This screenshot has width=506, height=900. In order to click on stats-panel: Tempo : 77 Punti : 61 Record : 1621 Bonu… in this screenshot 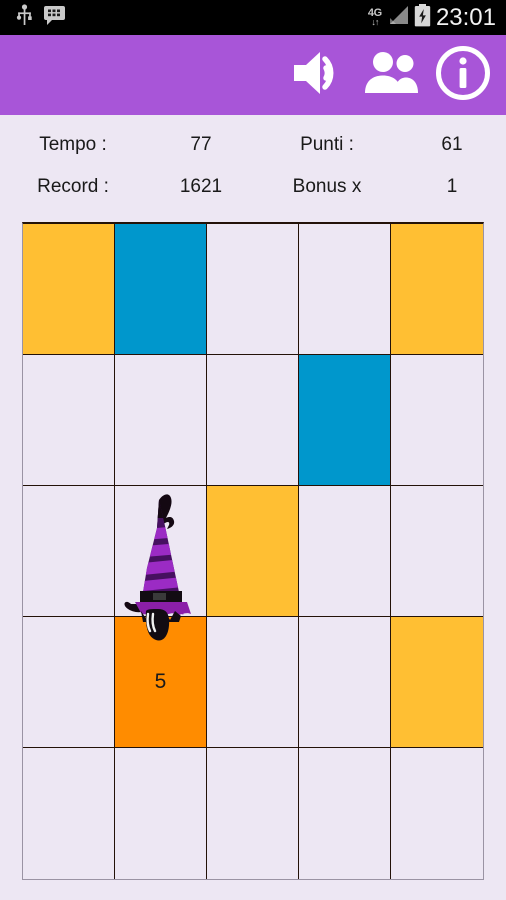, I will do `click(253, 164)`.